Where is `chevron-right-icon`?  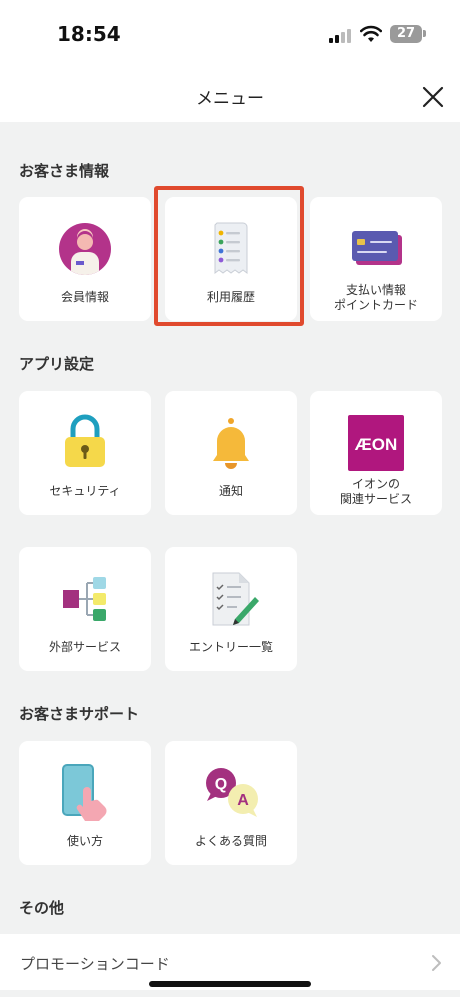
chevron-right-icon is located at coordinates (436, 963).